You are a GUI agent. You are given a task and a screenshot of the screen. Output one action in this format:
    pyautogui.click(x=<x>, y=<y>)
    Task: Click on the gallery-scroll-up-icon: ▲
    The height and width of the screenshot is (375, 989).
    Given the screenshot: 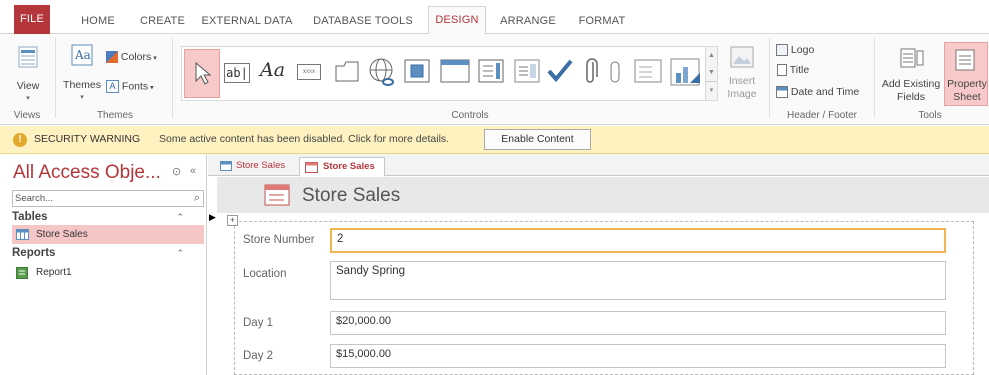 What is the action you would take?
    pyautogui.click(x=711, y=55)
    